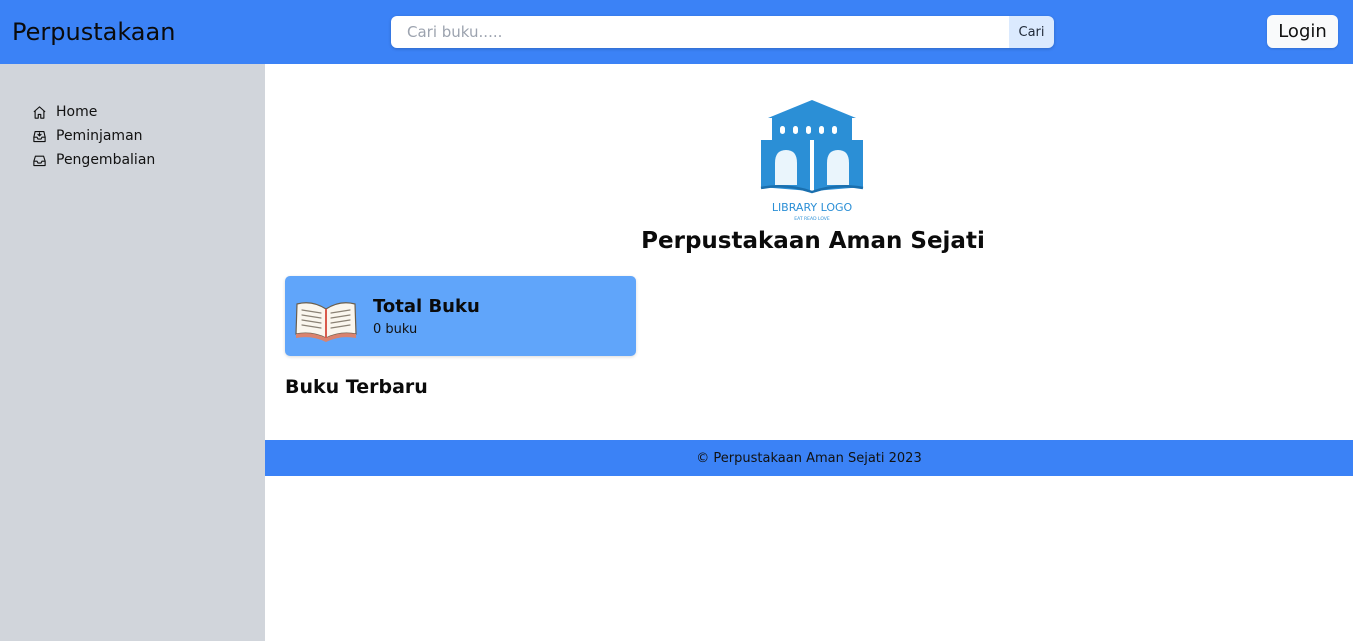 The width and height of the screenshot is (1353, 641). I want to click on sidebar-item-home: Home, so click(93, 112).